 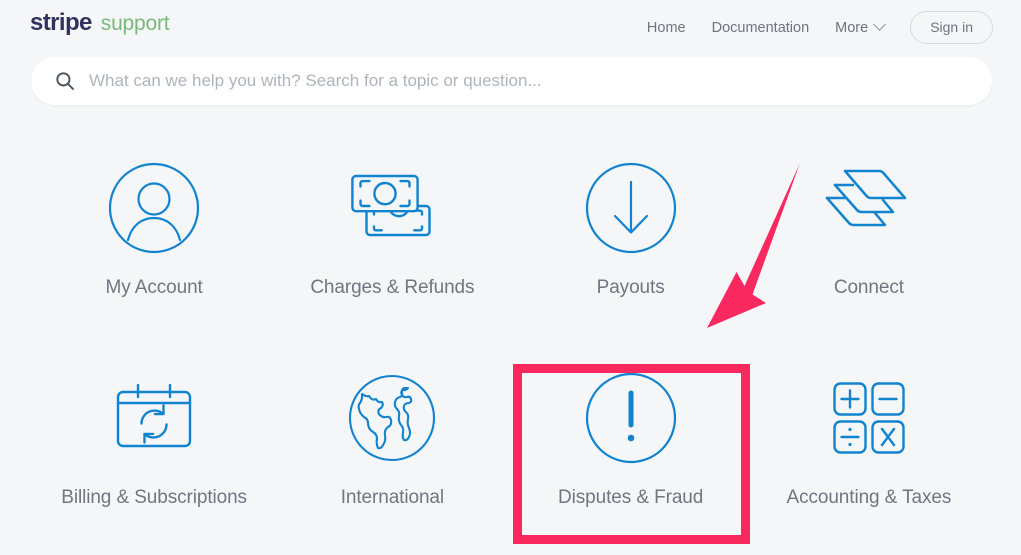 I want to click on calculator-operators-icon, so click(x=869, y=418).